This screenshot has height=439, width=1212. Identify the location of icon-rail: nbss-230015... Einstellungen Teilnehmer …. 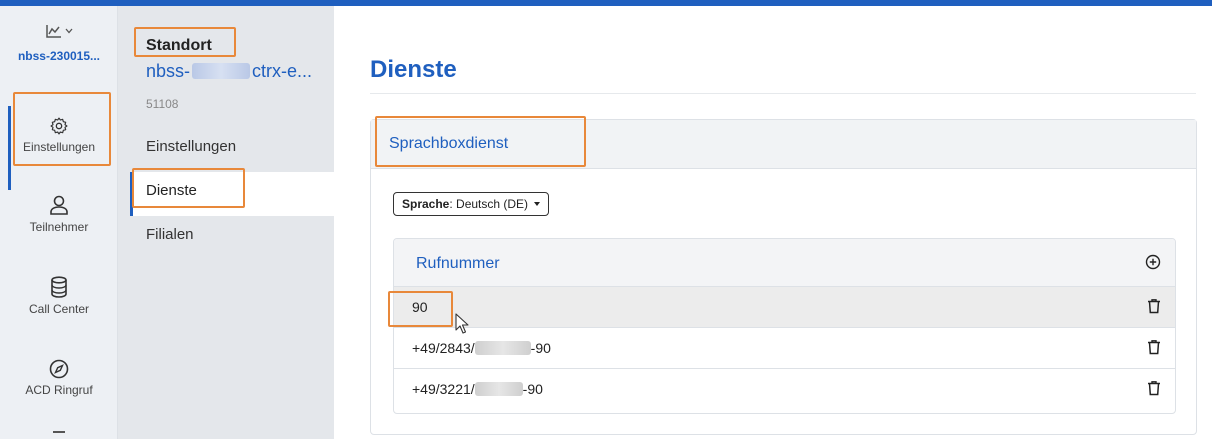
(59, 222).